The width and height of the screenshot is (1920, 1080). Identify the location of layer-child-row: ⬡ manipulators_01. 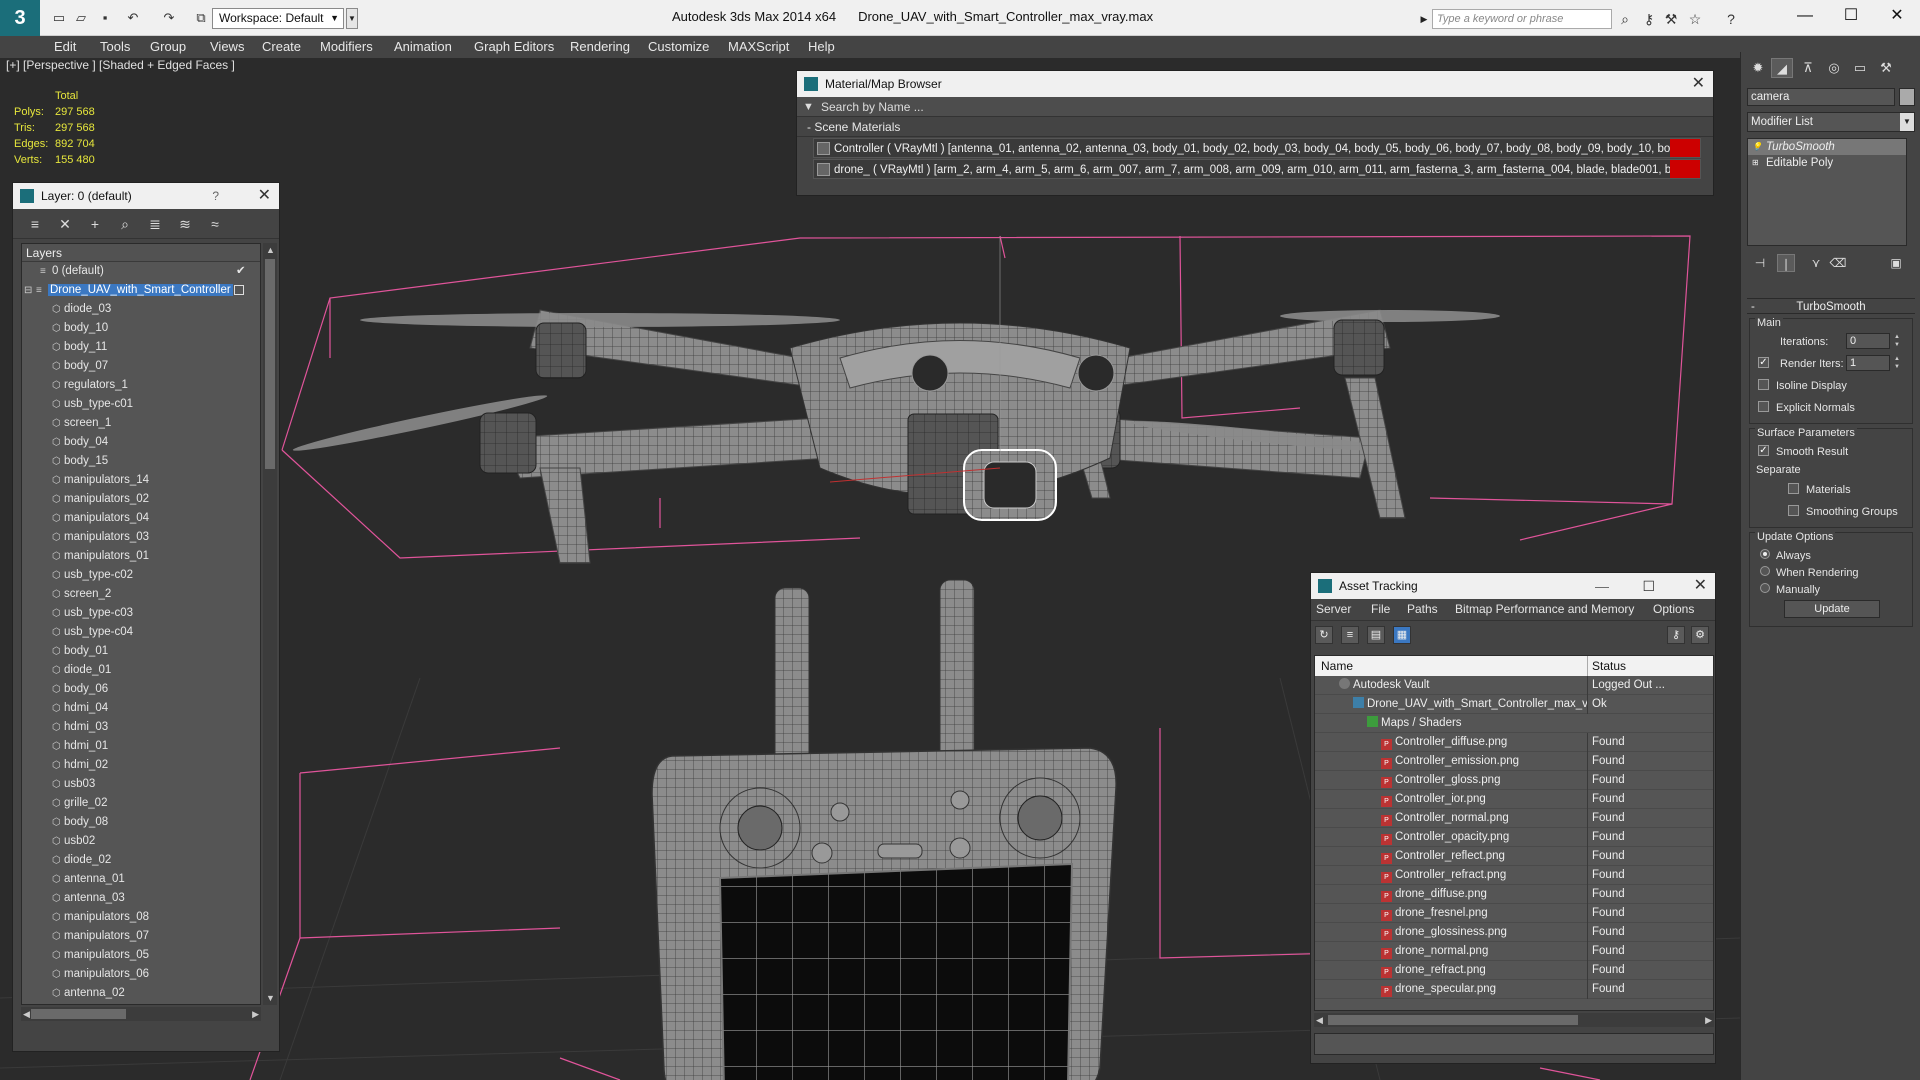
(141, 556).